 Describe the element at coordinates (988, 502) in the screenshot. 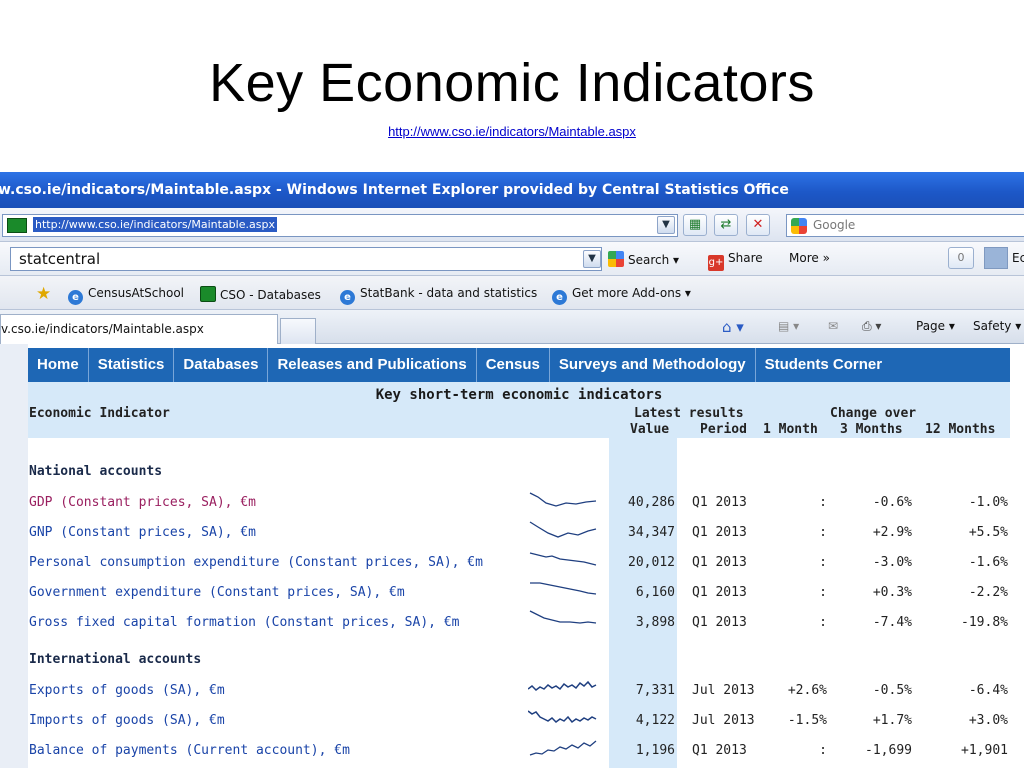

I see `change-12m-cell: -1.0%` at that location.